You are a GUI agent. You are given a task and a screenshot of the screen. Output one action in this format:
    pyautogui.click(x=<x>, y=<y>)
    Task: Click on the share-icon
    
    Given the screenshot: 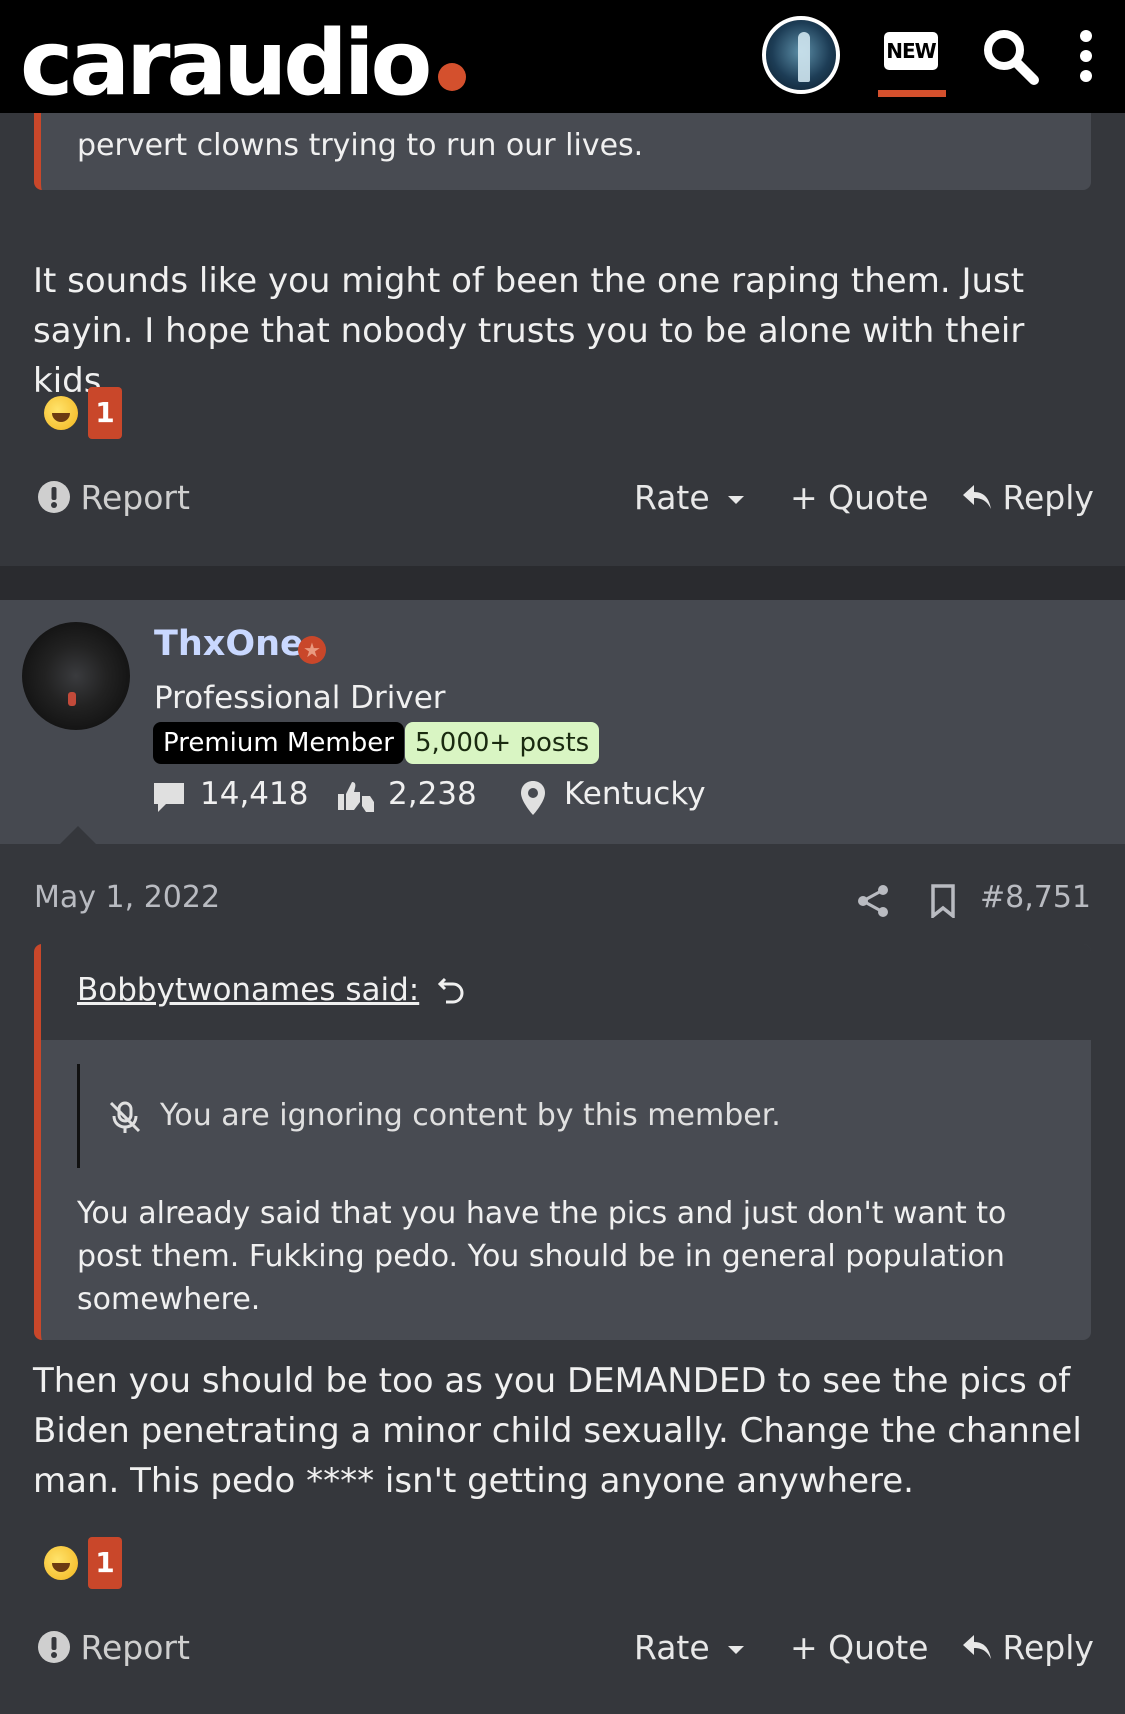 What is the action you would take?
    pyautogui.click(x=873, y=901)
    